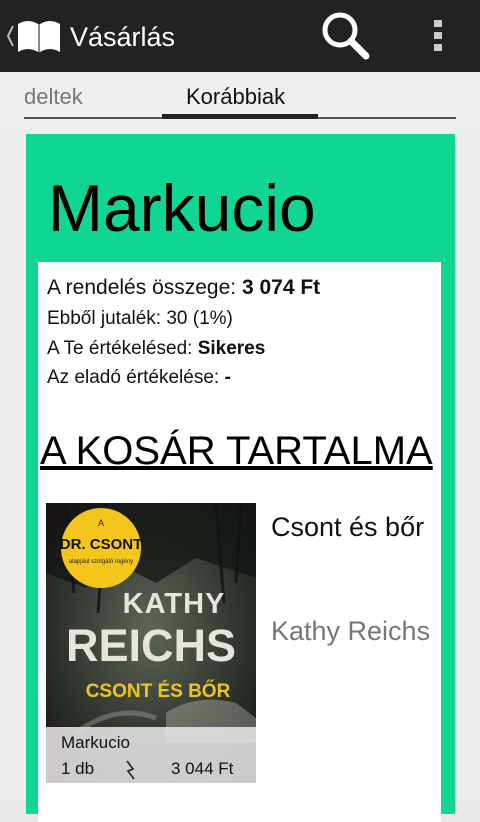  Describe the element at coordinates (39, 36) in the screenshot. I see `open-book-icon` at that location.